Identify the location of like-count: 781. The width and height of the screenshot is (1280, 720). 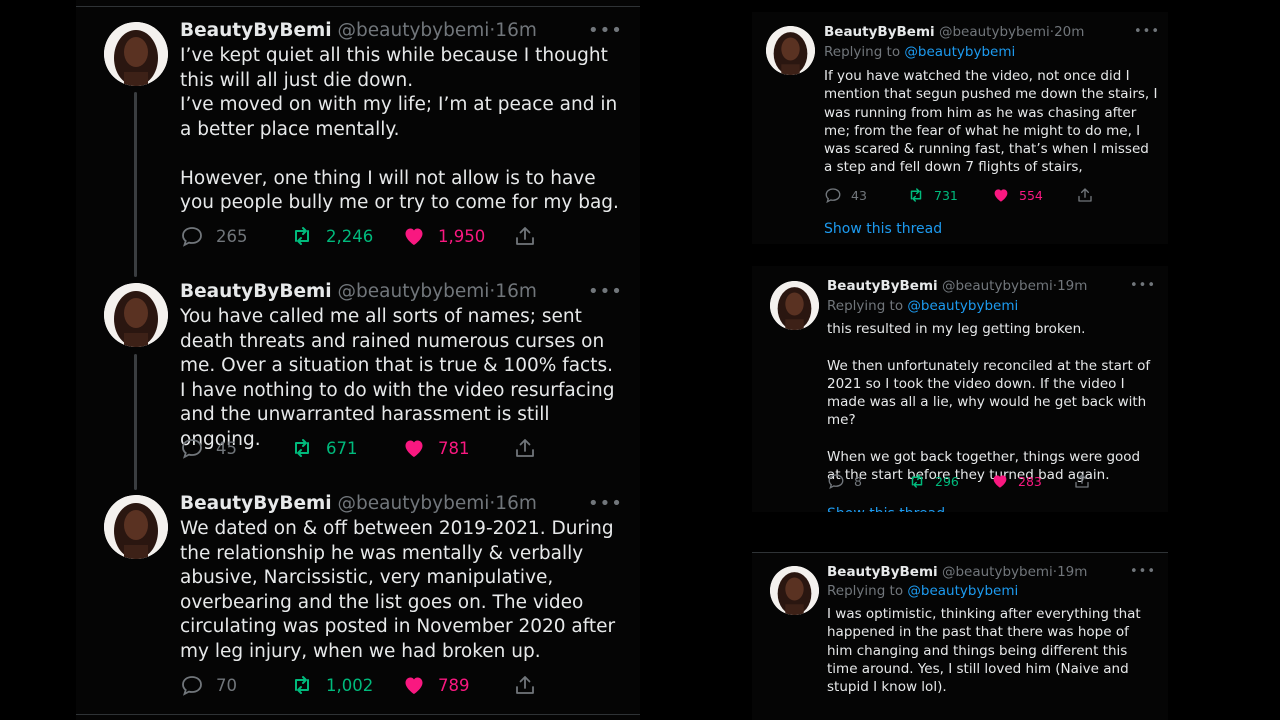
(454, 448).